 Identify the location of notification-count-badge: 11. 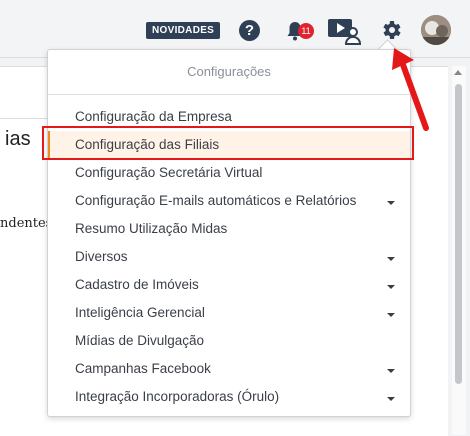
(306, 31).